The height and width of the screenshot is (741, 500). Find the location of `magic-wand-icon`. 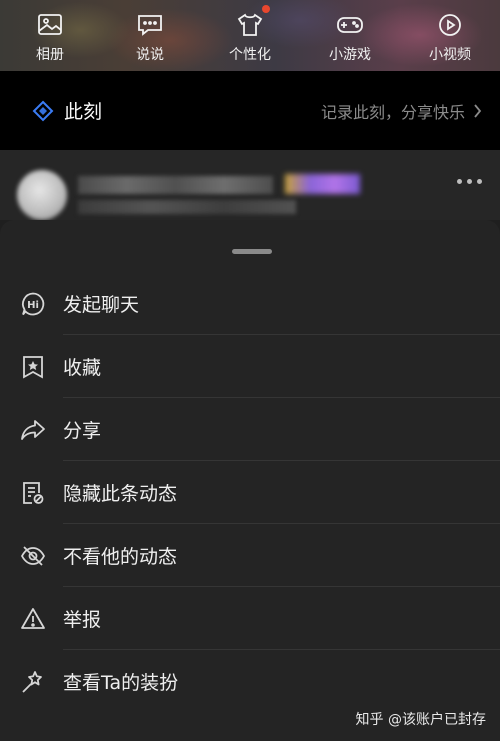

magic-wand-icon is located at coordinates (33, 682).